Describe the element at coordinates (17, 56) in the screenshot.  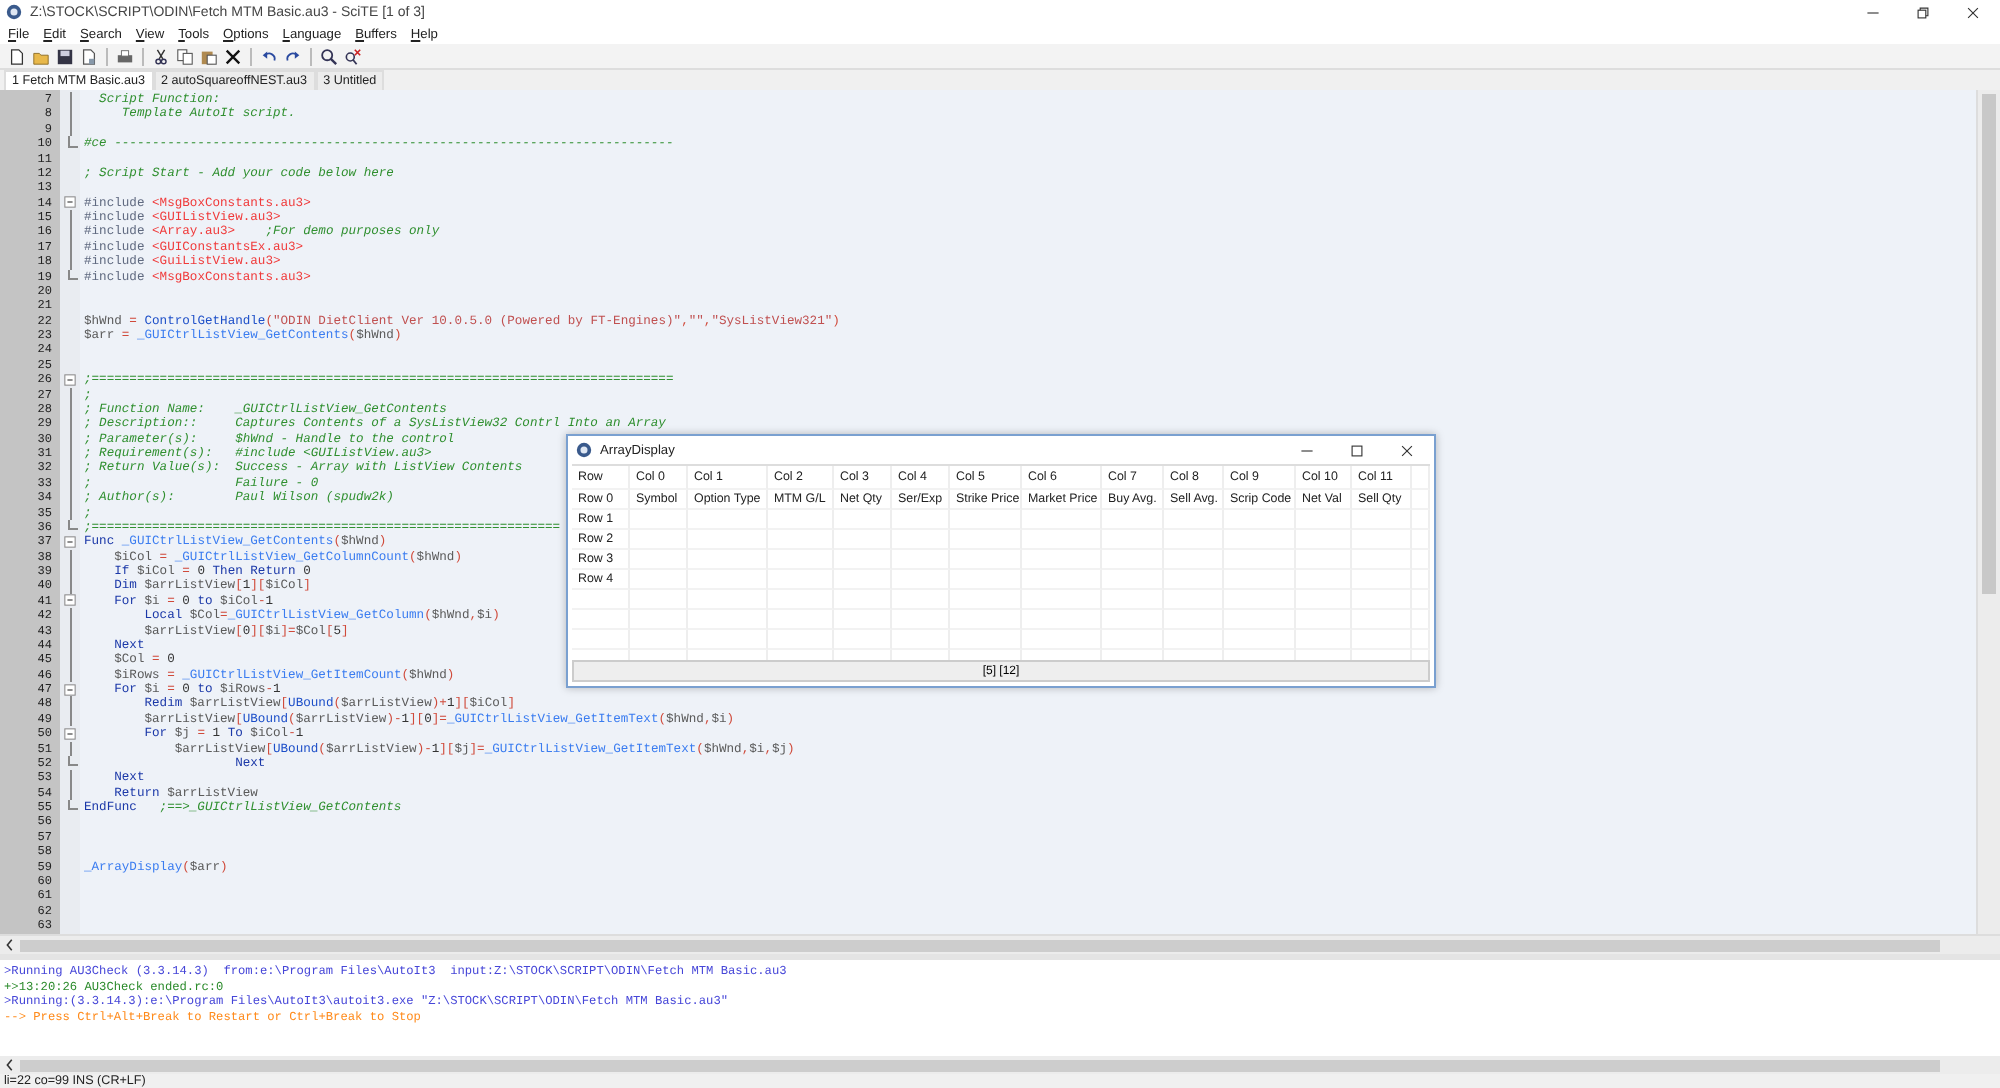
I see `new-file-icon` at that location.